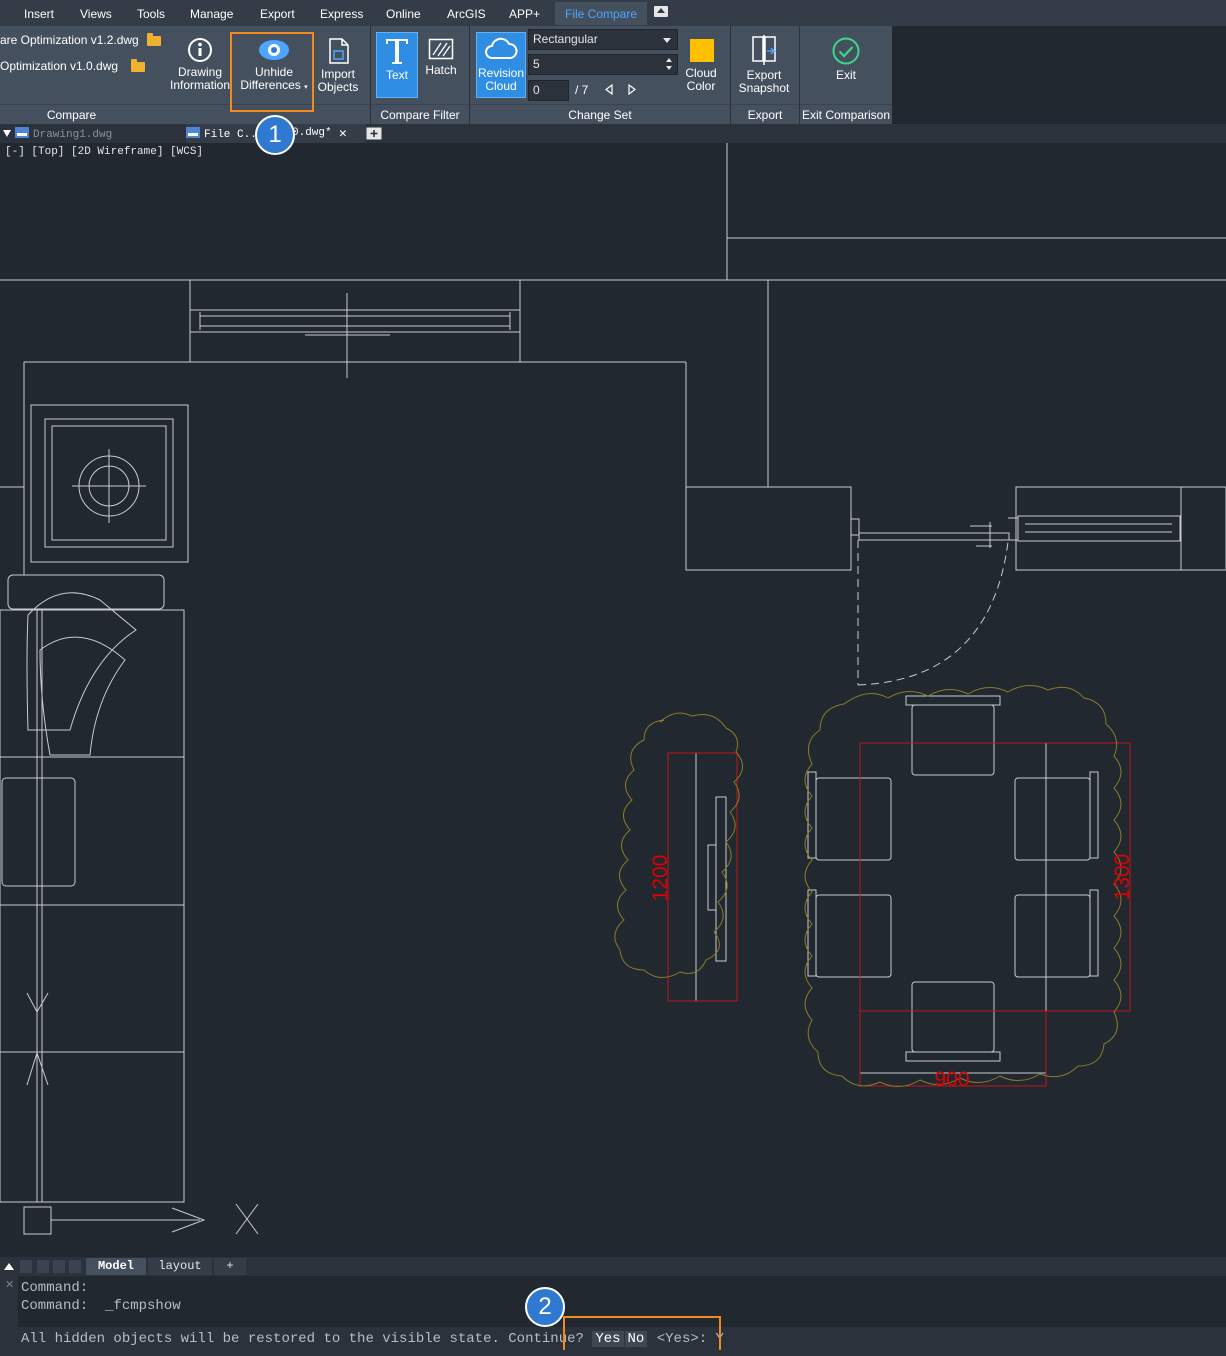 This screenshot has height=1356, width=1226. What do you see at coordinates (26, 1266) in the screenshot?
I see `first-layout-icon` at bounding box center [26, 1266].